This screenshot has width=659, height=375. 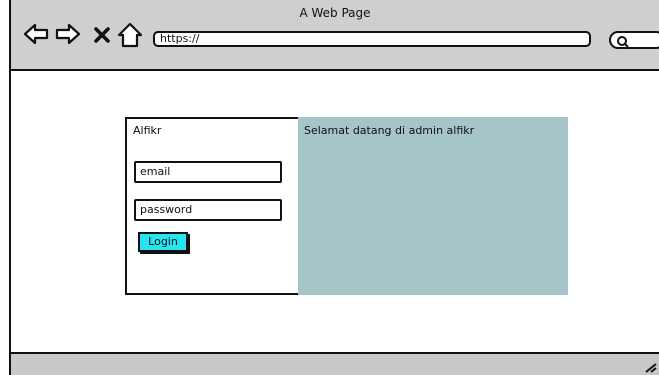 I want to click on login-panel: Alfikr email password Login, so click(x=216, y=206).